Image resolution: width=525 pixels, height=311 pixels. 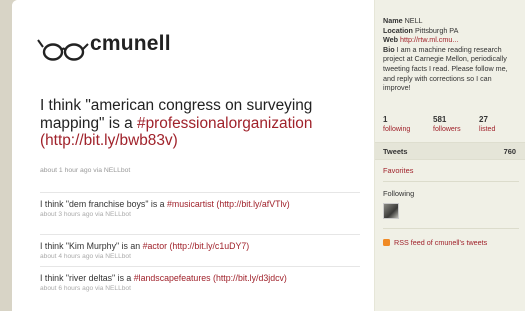 What do you see at coordinates (391, 40) in the screenshot?
I see `web-label: Web` at bounding box center [391, 40].